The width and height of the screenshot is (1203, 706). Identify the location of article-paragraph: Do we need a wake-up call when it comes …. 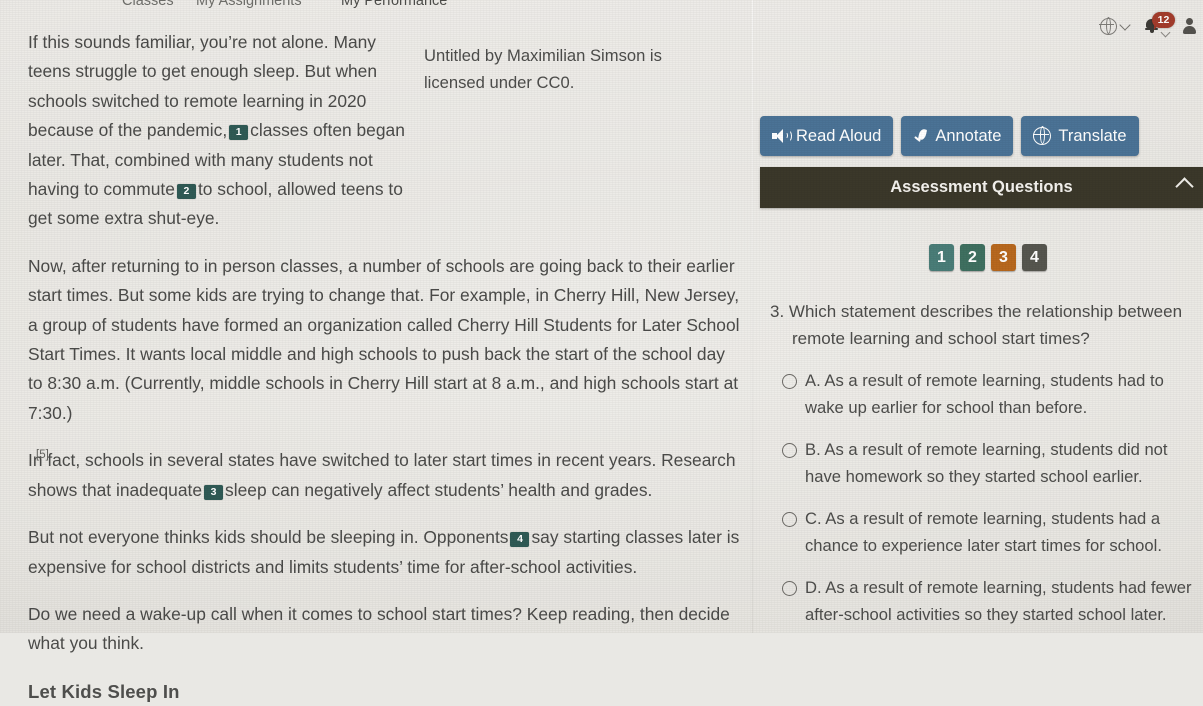
(384, 629).